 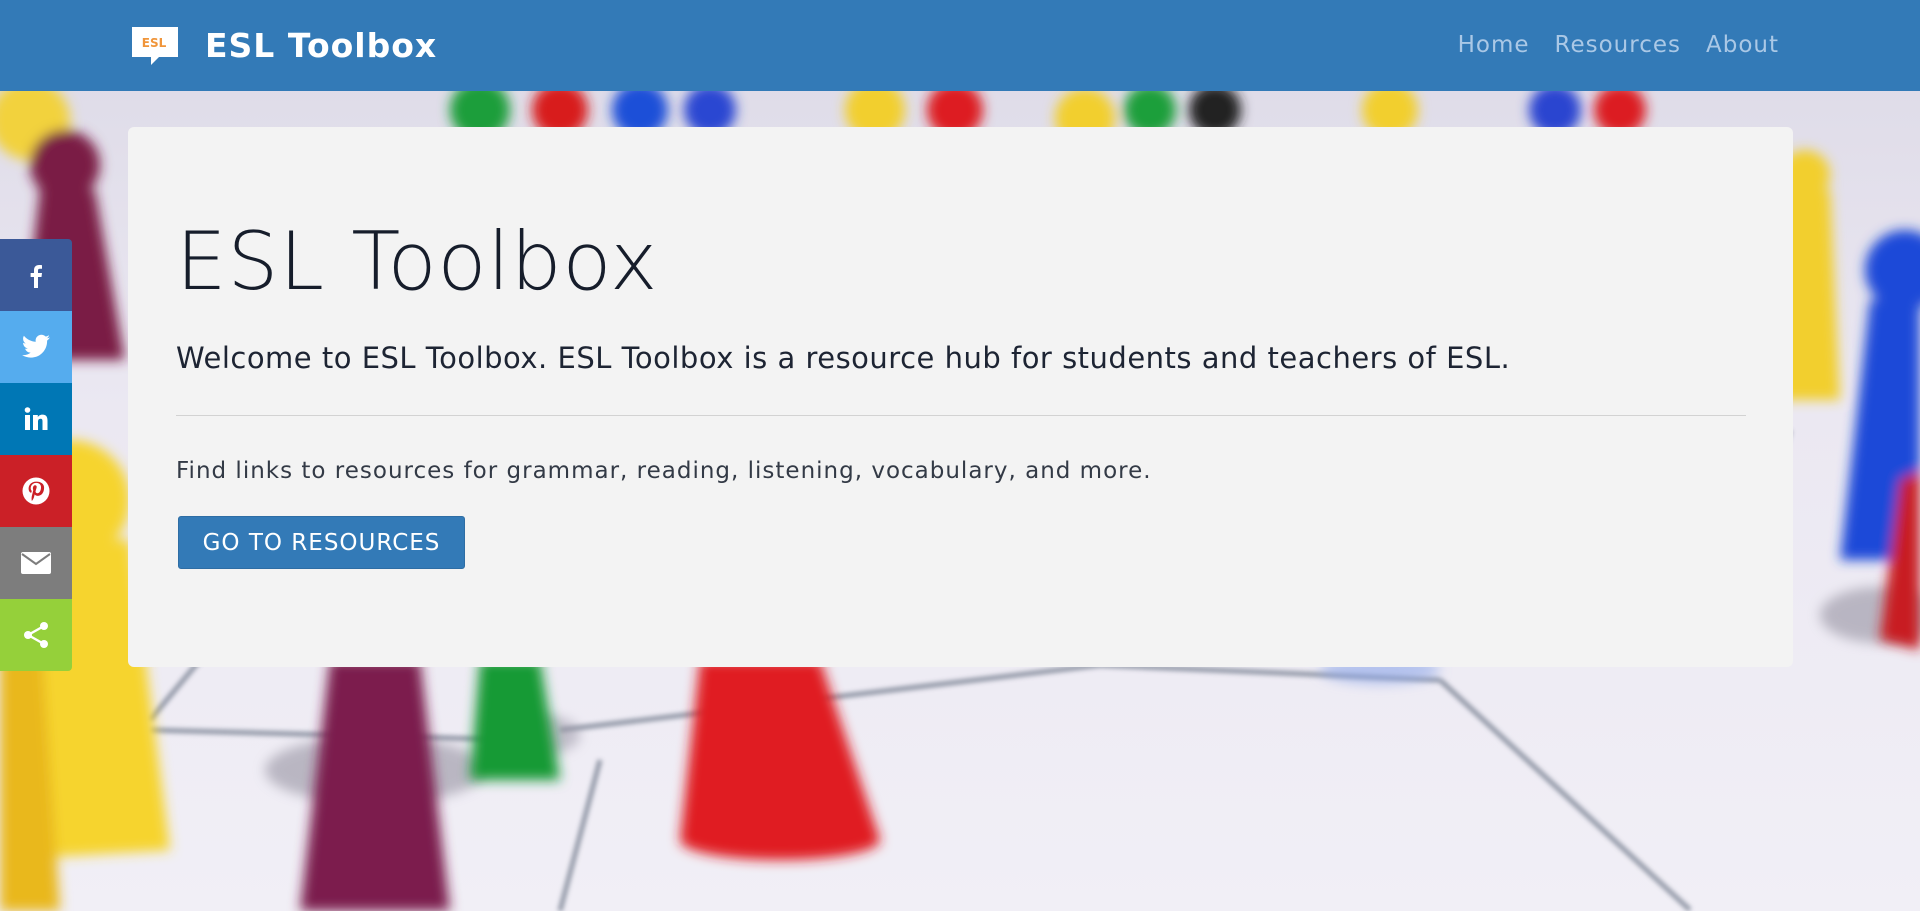 I want to click on twitter-share-button, so click(x=36, y=347).